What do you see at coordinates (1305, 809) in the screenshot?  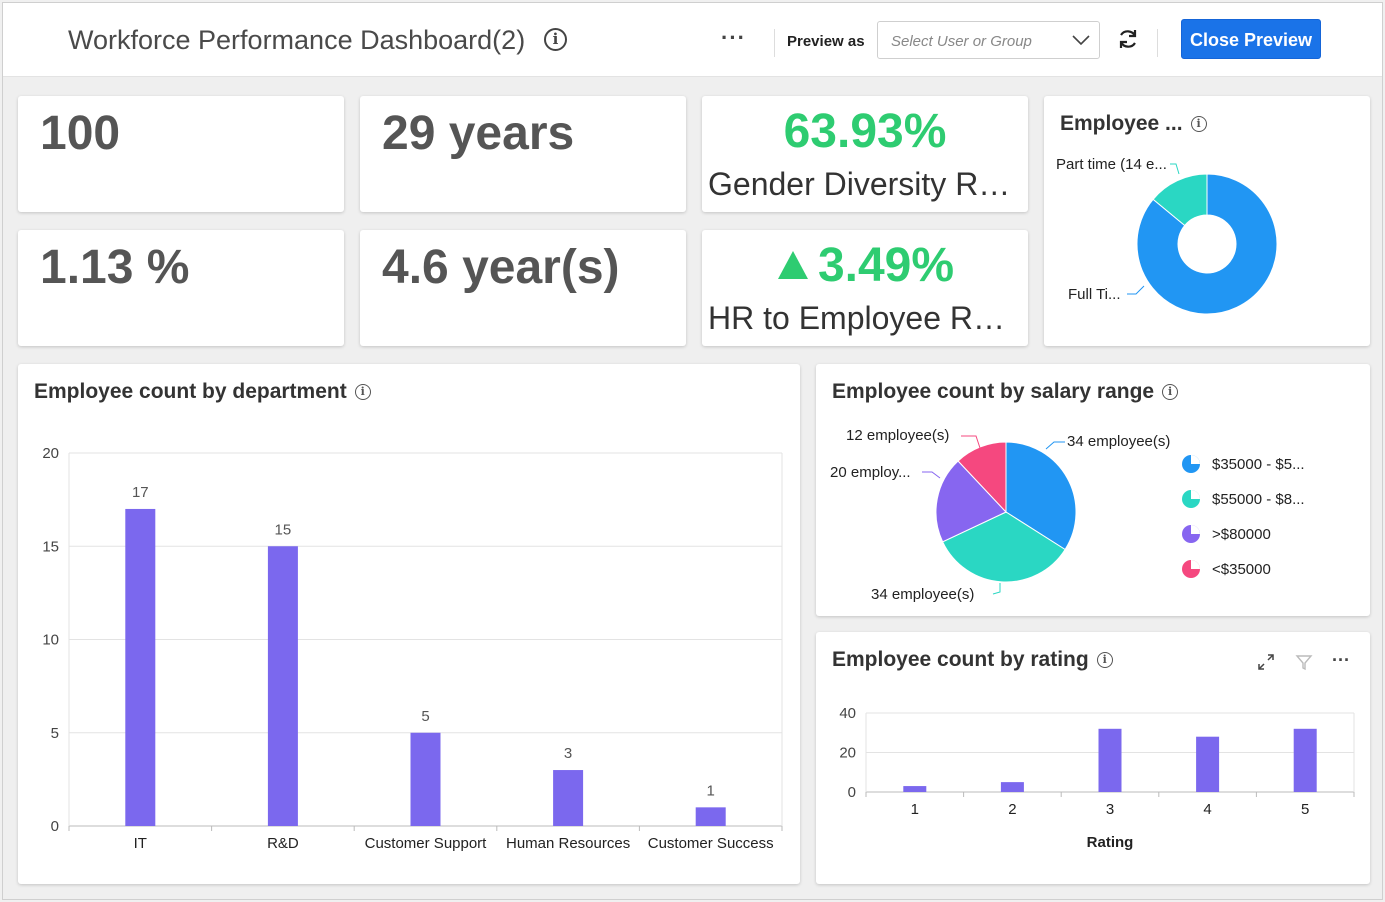 I see `x-tick-label: 5` at bounding box center [1305, 809].